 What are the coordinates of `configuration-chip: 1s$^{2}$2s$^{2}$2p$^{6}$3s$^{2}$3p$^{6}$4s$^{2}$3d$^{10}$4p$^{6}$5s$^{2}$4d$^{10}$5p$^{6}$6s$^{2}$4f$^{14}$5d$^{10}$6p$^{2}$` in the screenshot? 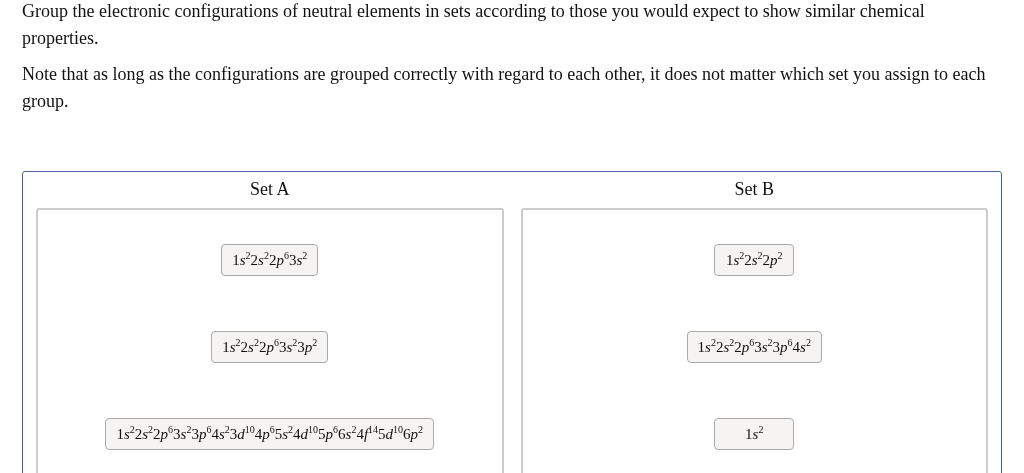 It's located at (270, 434).